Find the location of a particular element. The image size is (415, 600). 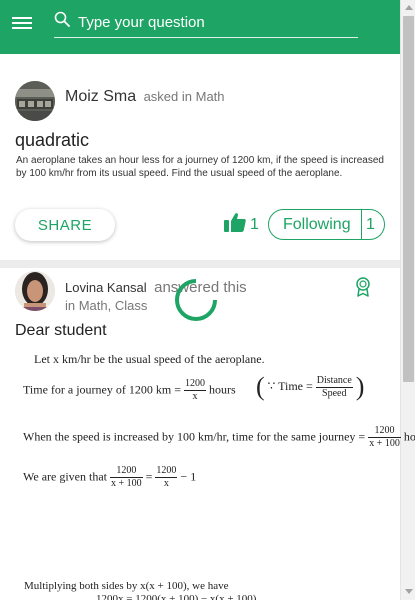

fraction-numerator: Distance is located at coordinates (334, 381).